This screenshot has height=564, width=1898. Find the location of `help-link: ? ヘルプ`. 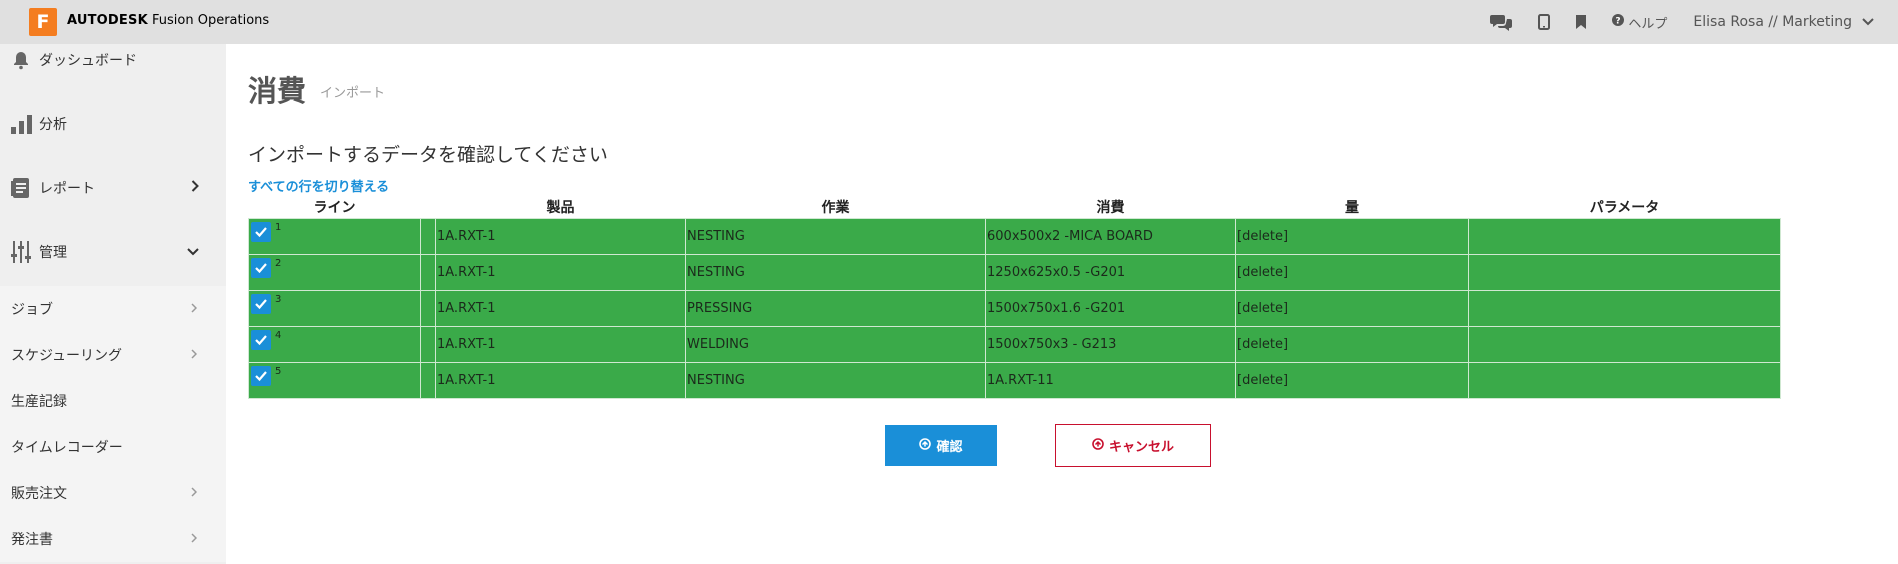

help-link: ? ヘルプ is located at coordinates (1639, 22).